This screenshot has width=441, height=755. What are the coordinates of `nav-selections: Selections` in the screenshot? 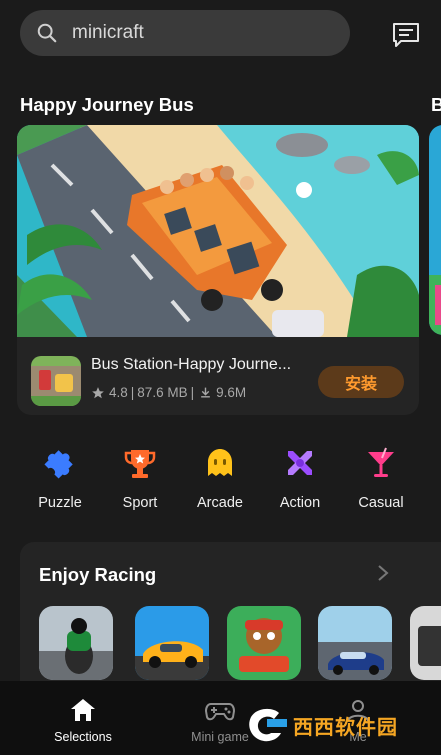 It's located at (83, 720).